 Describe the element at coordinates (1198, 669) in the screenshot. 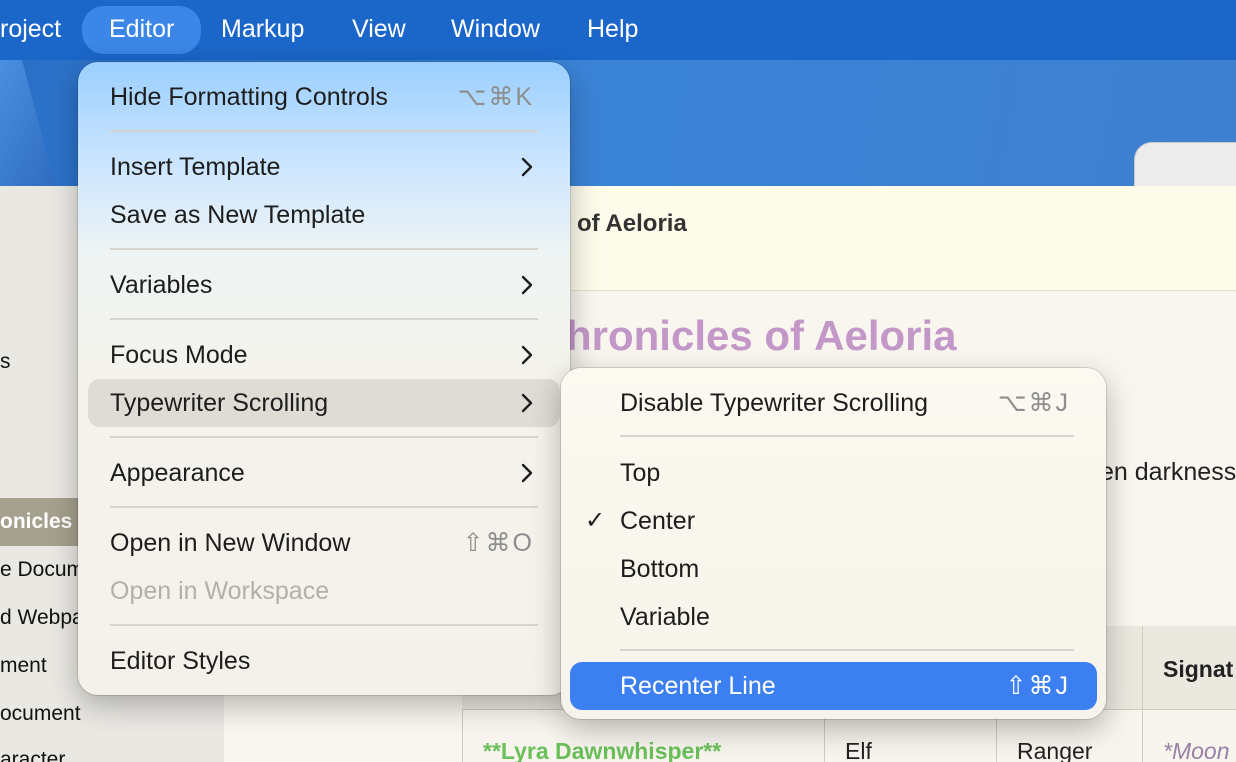

I see `table-header-cell: Signat` at that location.